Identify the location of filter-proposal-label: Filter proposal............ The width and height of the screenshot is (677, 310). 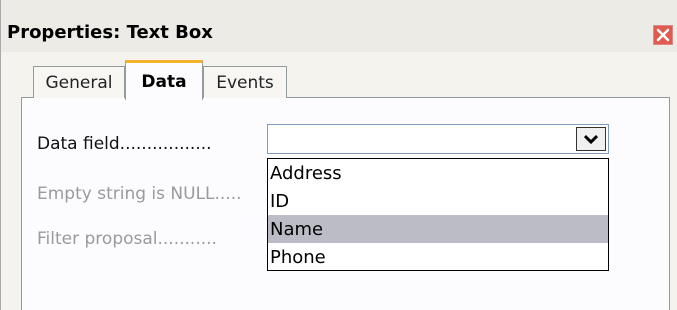
(127, 239).